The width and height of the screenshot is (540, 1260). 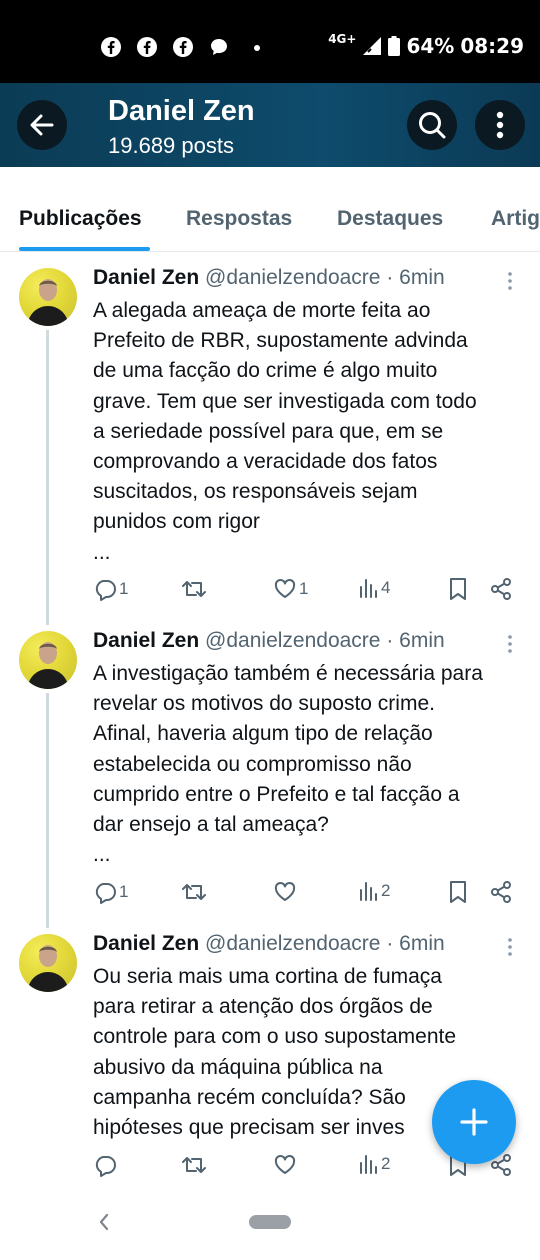 What do you see at coordinates (268, 431) in the screenshot?
I see `tweet-line: a seriedade possível para que, em se` at bounding box center [268, 431].